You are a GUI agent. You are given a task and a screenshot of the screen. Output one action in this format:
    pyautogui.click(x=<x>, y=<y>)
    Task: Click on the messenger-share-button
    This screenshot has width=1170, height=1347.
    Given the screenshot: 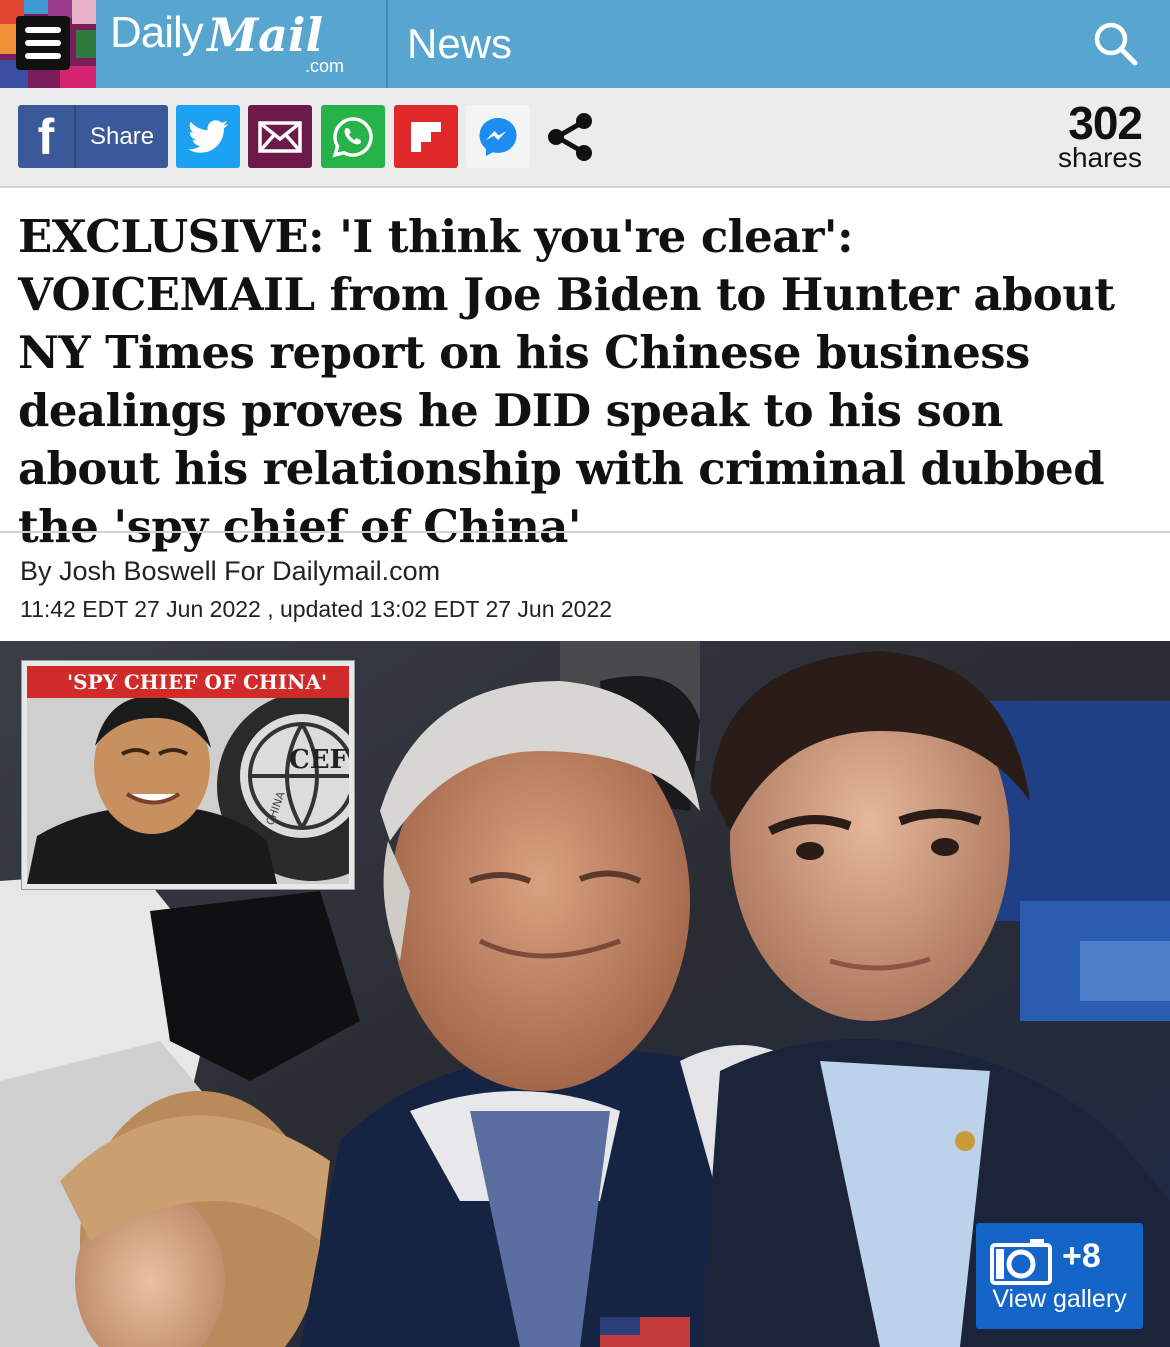 What is the action you would take?
    pyautogui.click(x=498, y=136)
    